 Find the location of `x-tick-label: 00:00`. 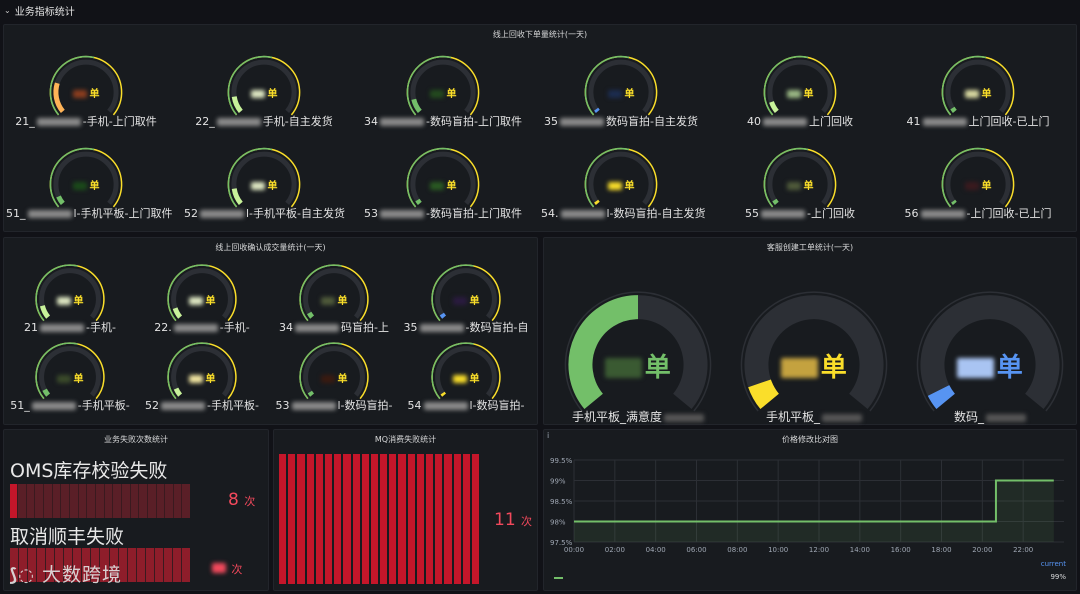

x-tick-label: 00:00 is located at coordinates (574, 550).